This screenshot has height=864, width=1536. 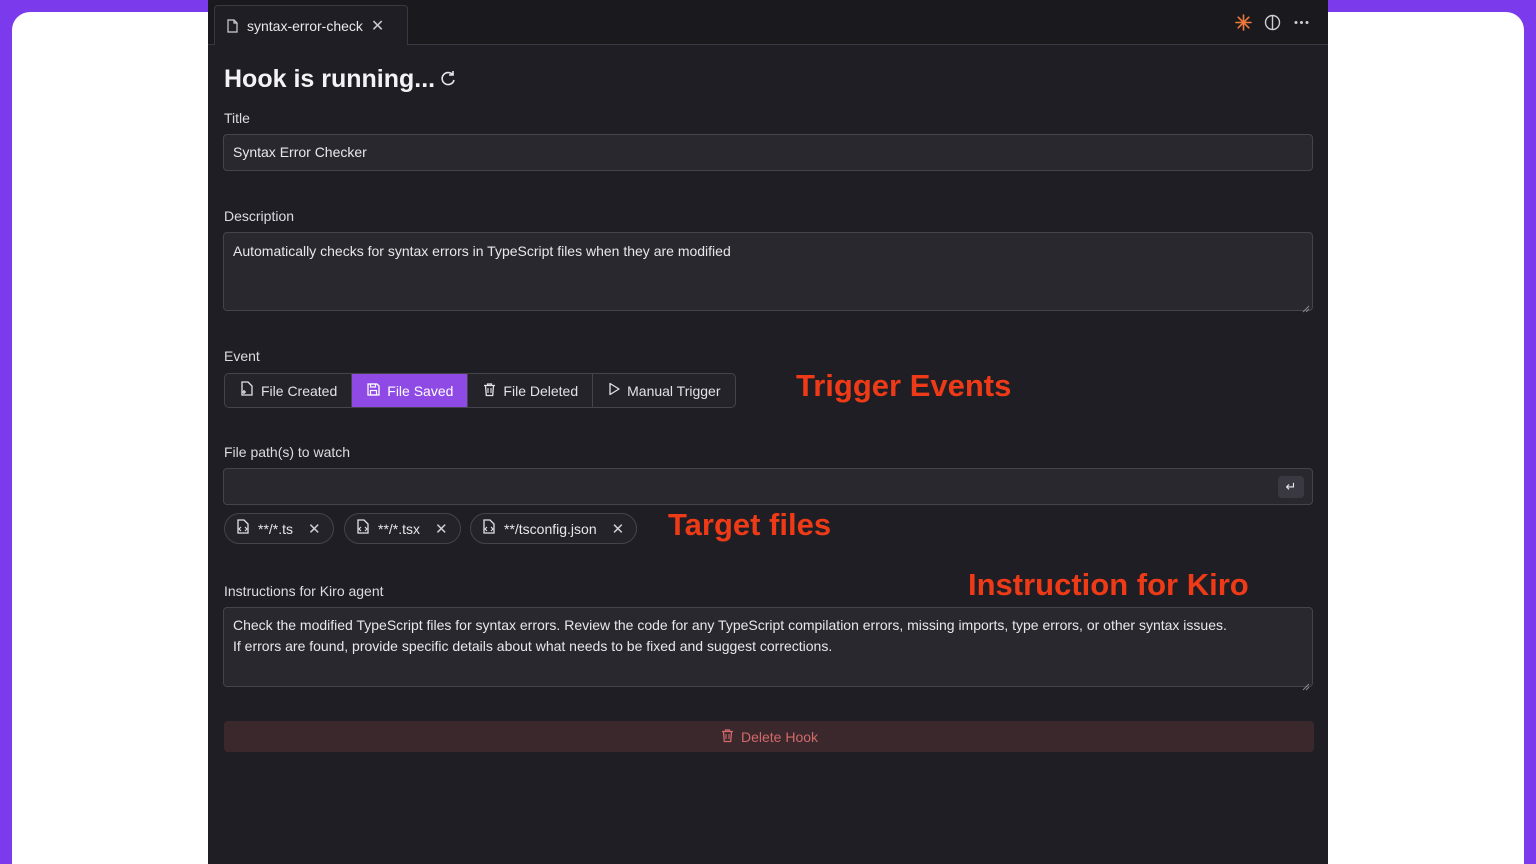 I want to click on path-chip-ts: **/*.ts ✕, so click(x=279, y=528).